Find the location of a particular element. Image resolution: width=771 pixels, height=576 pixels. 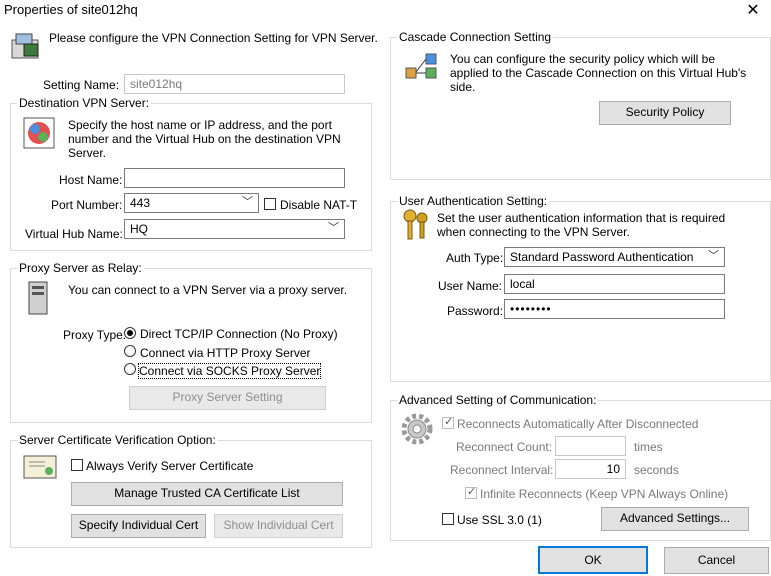

show-individual-cert-button: Show Individual Cert is located at coordinates (278, 526).